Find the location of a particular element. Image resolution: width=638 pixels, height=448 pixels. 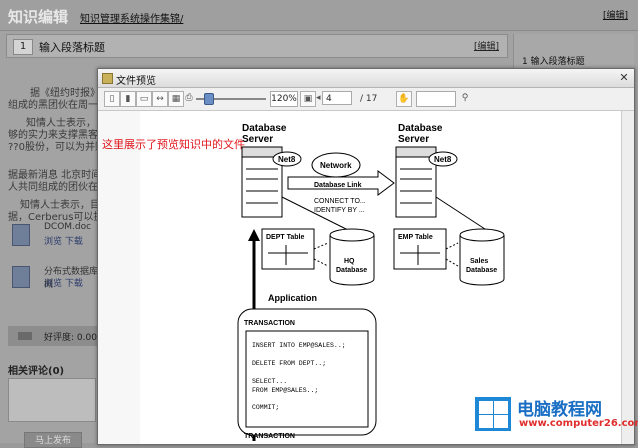

sales-database-icon is located at coordinates (482, 257).